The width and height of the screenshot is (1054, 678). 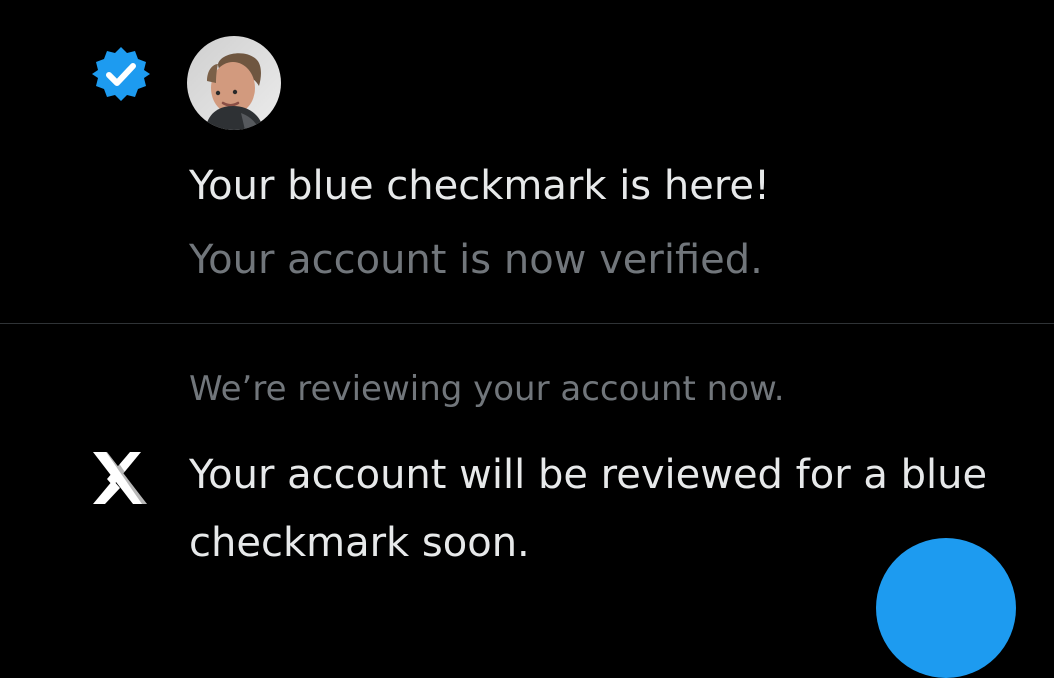 What do you see at coordinates (480, 186) in the screenshot?
I see `notification-title: Your blue checkmark is here!` at bounding box center [480, 186].